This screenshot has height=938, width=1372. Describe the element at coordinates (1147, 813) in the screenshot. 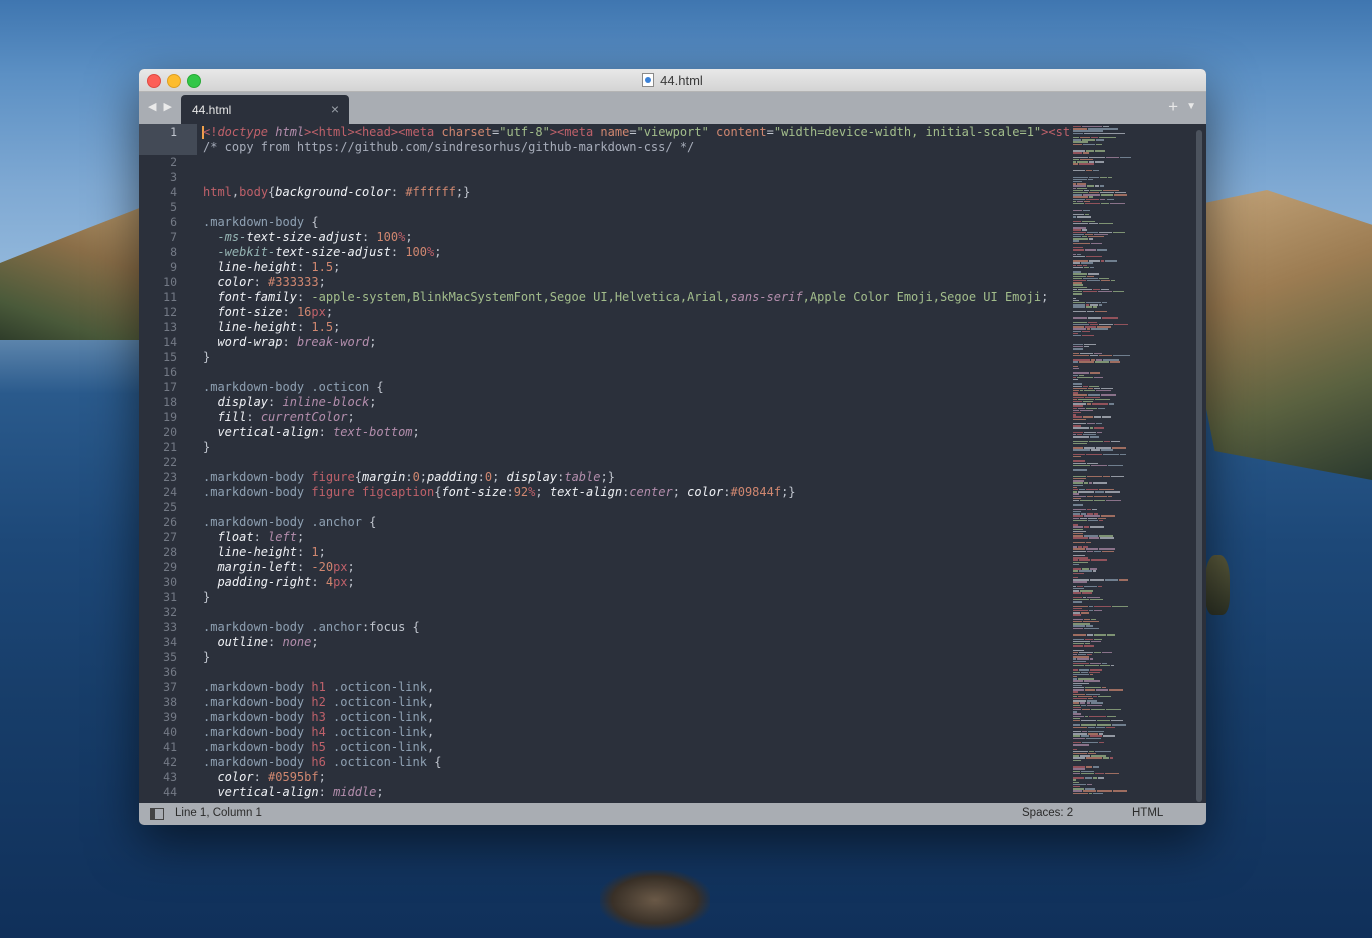

I see `syntax-selector: HTML` at that location.